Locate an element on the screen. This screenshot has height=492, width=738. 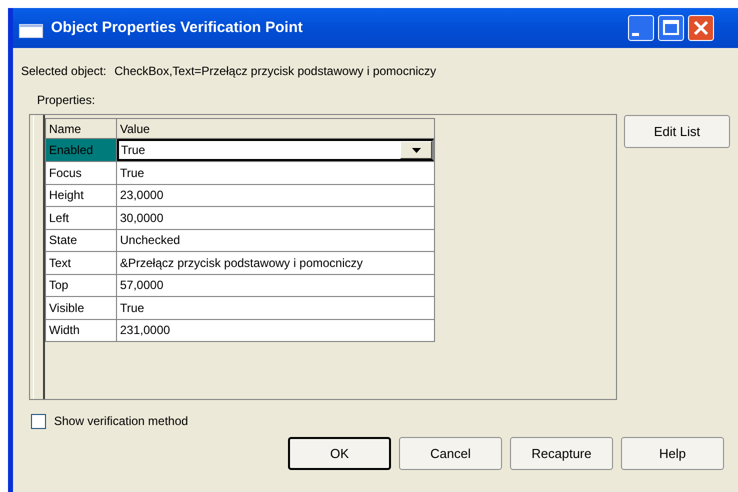
value-dropdown-text: True is located at coordinates (133, 150).